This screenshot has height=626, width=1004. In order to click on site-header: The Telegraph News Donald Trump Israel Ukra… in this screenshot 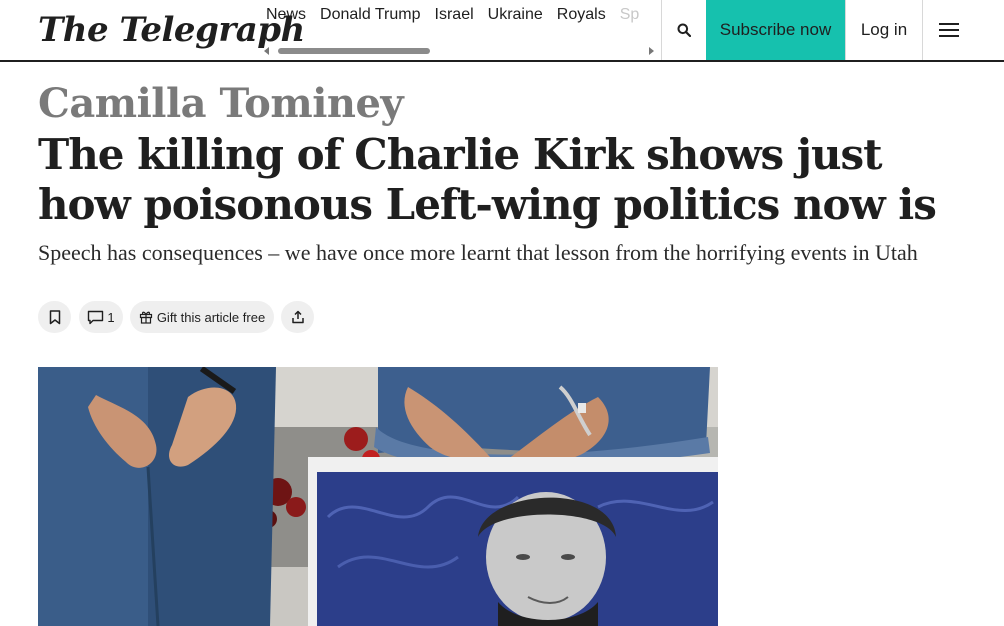, I will do `click(502, 31)`.